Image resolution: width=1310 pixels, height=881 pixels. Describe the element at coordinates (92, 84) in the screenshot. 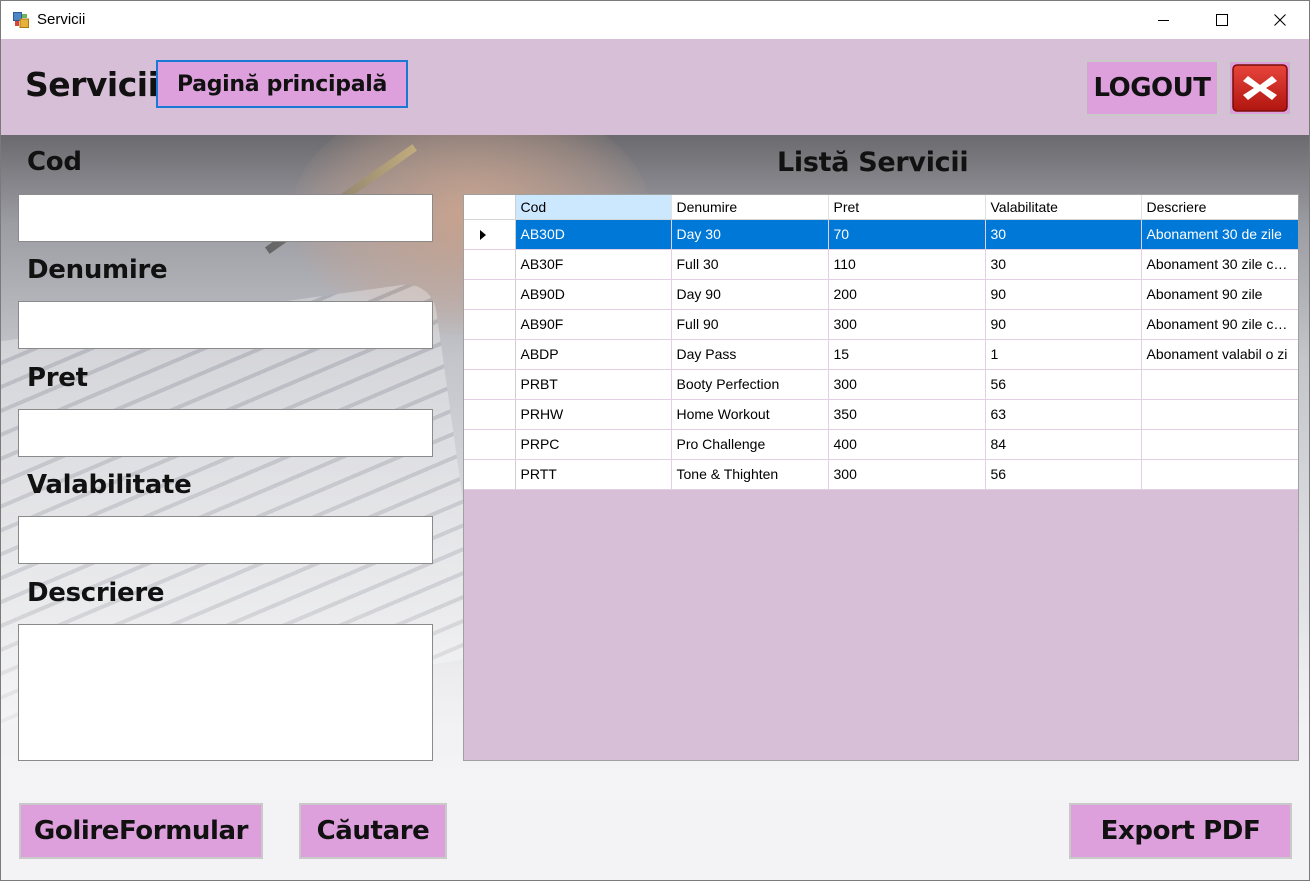

I see `page-title: Servicii` at that location.